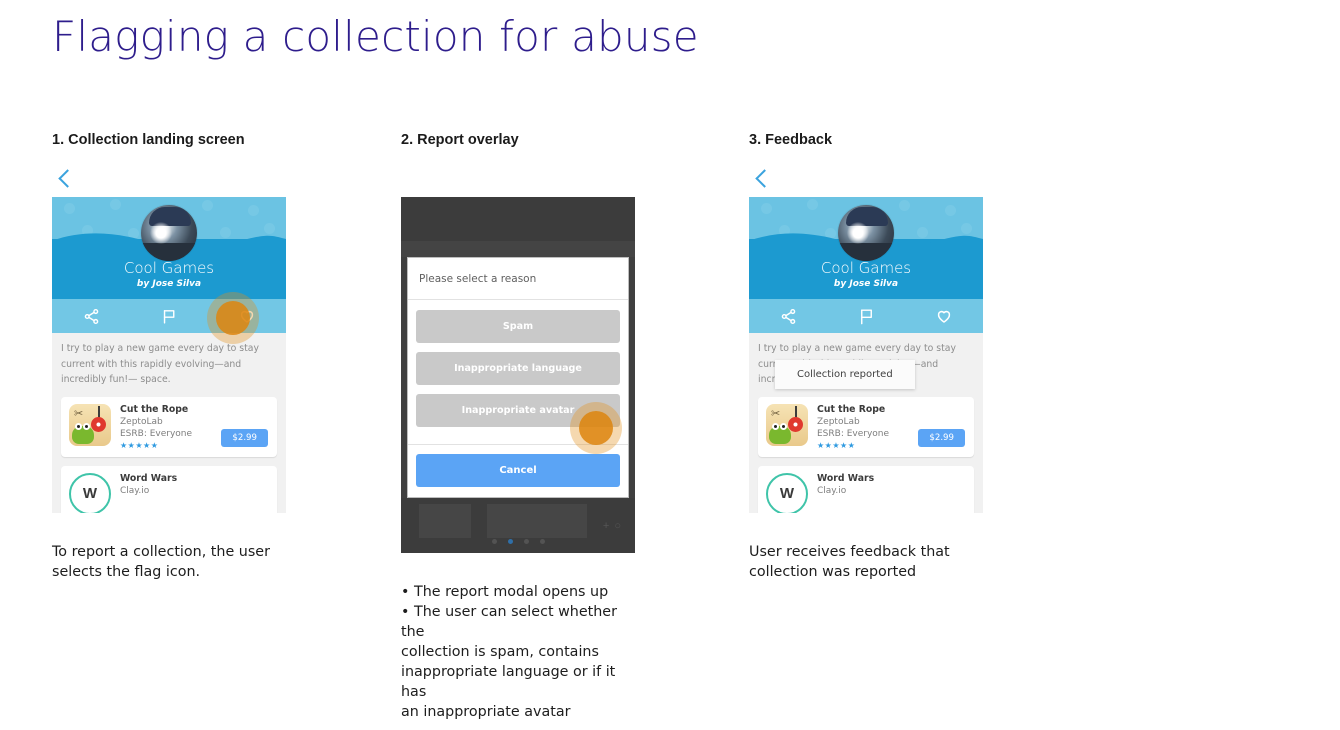  I want to click on caption-line: collection is spam, contains, so click(500, 652).